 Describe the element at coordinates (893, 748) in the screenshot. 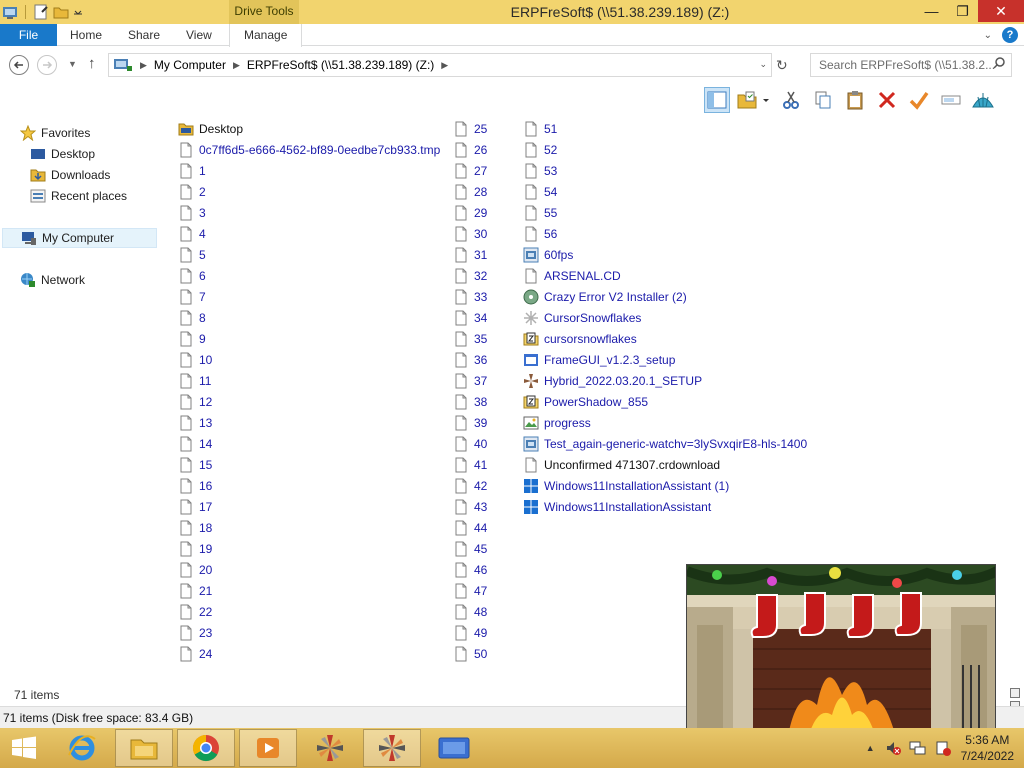

I see `volume-muted-icon` at that location.